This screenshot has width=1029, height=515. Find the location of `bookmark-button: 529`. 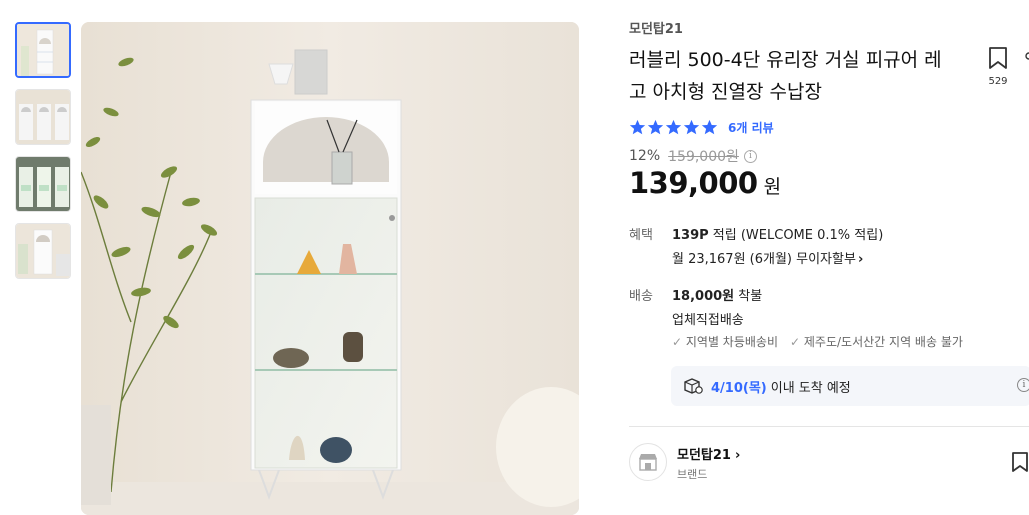

bookmark-button: 529 is located at coordinates (998, 66).